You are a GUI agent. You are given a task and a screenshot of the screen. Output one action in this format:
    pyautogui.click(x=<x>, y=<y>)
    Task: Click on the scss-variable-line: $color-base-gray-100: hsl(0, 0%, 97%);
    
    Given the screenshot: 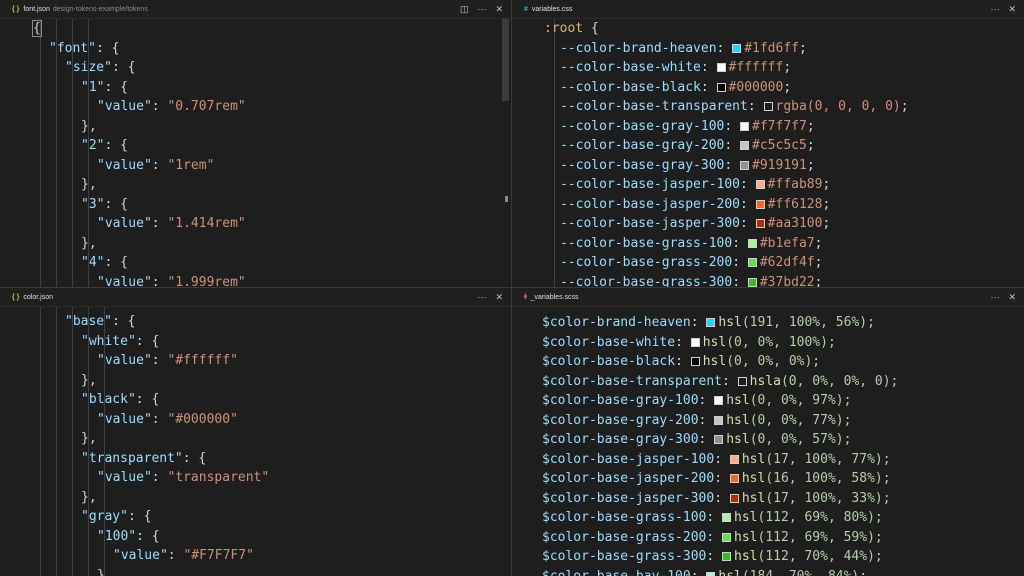 What is the action you would take?
    pyautogui.click(x=697, y=400)
    